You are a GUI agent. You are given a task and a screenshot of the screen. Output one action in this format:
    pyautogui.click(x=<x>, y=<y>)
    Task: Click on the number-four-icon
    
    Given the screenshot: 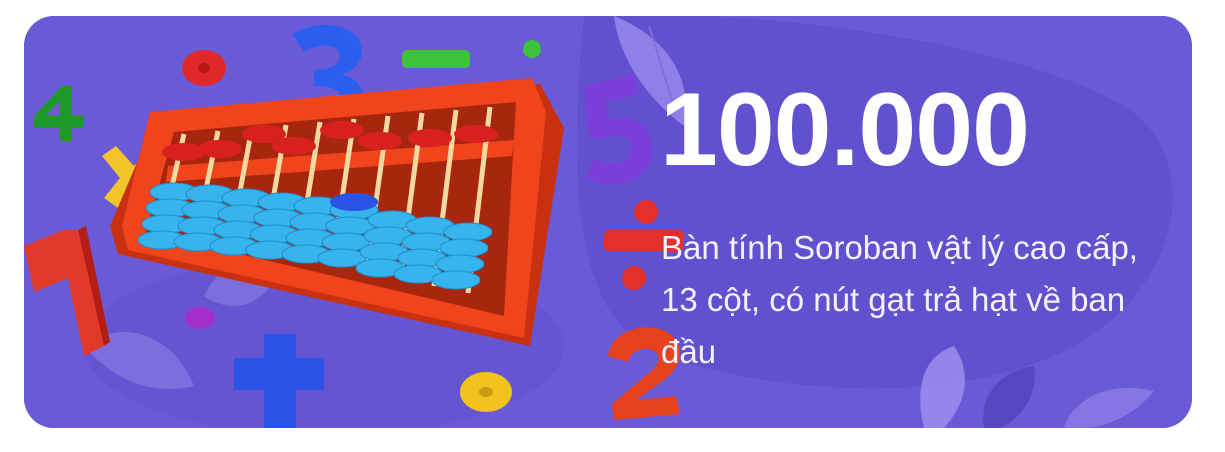 What is the action you would take?
    pyautogui.click(x=59, y=113)
    